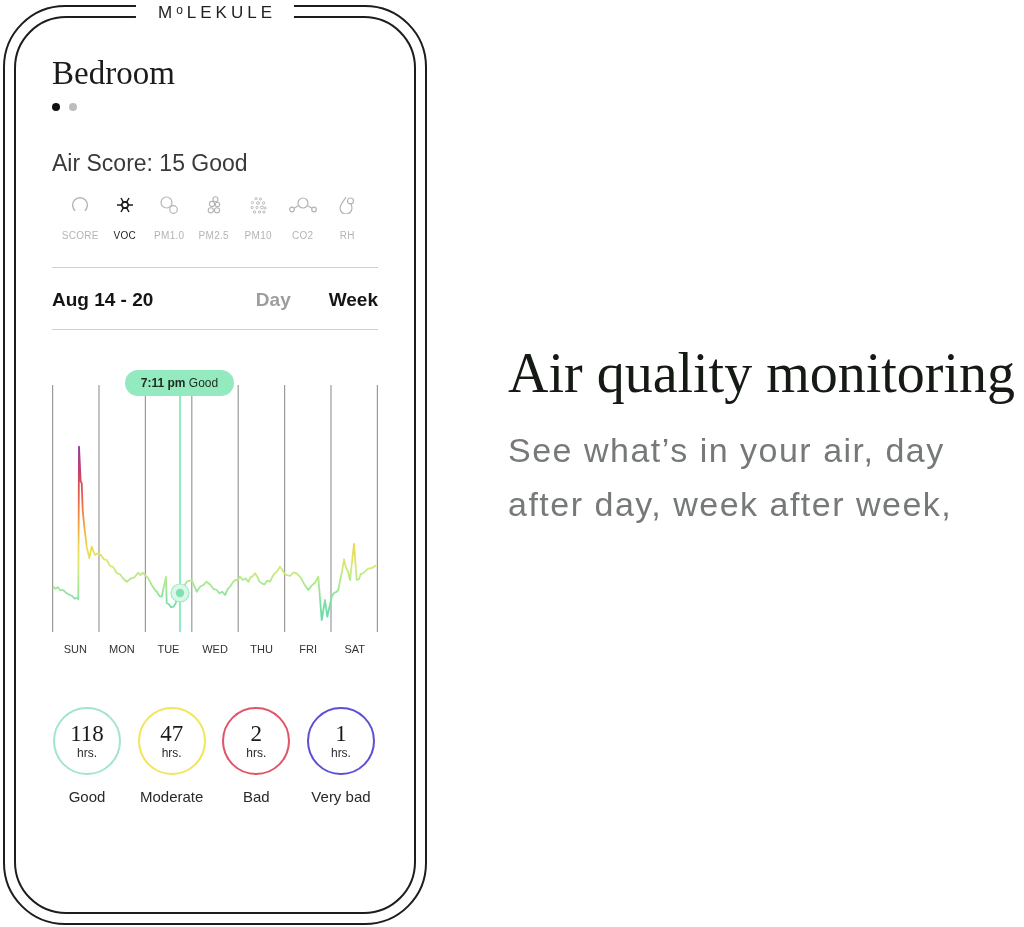 The image size is (1024, 927). I want to click on day-label: WED, so click(215, 649).